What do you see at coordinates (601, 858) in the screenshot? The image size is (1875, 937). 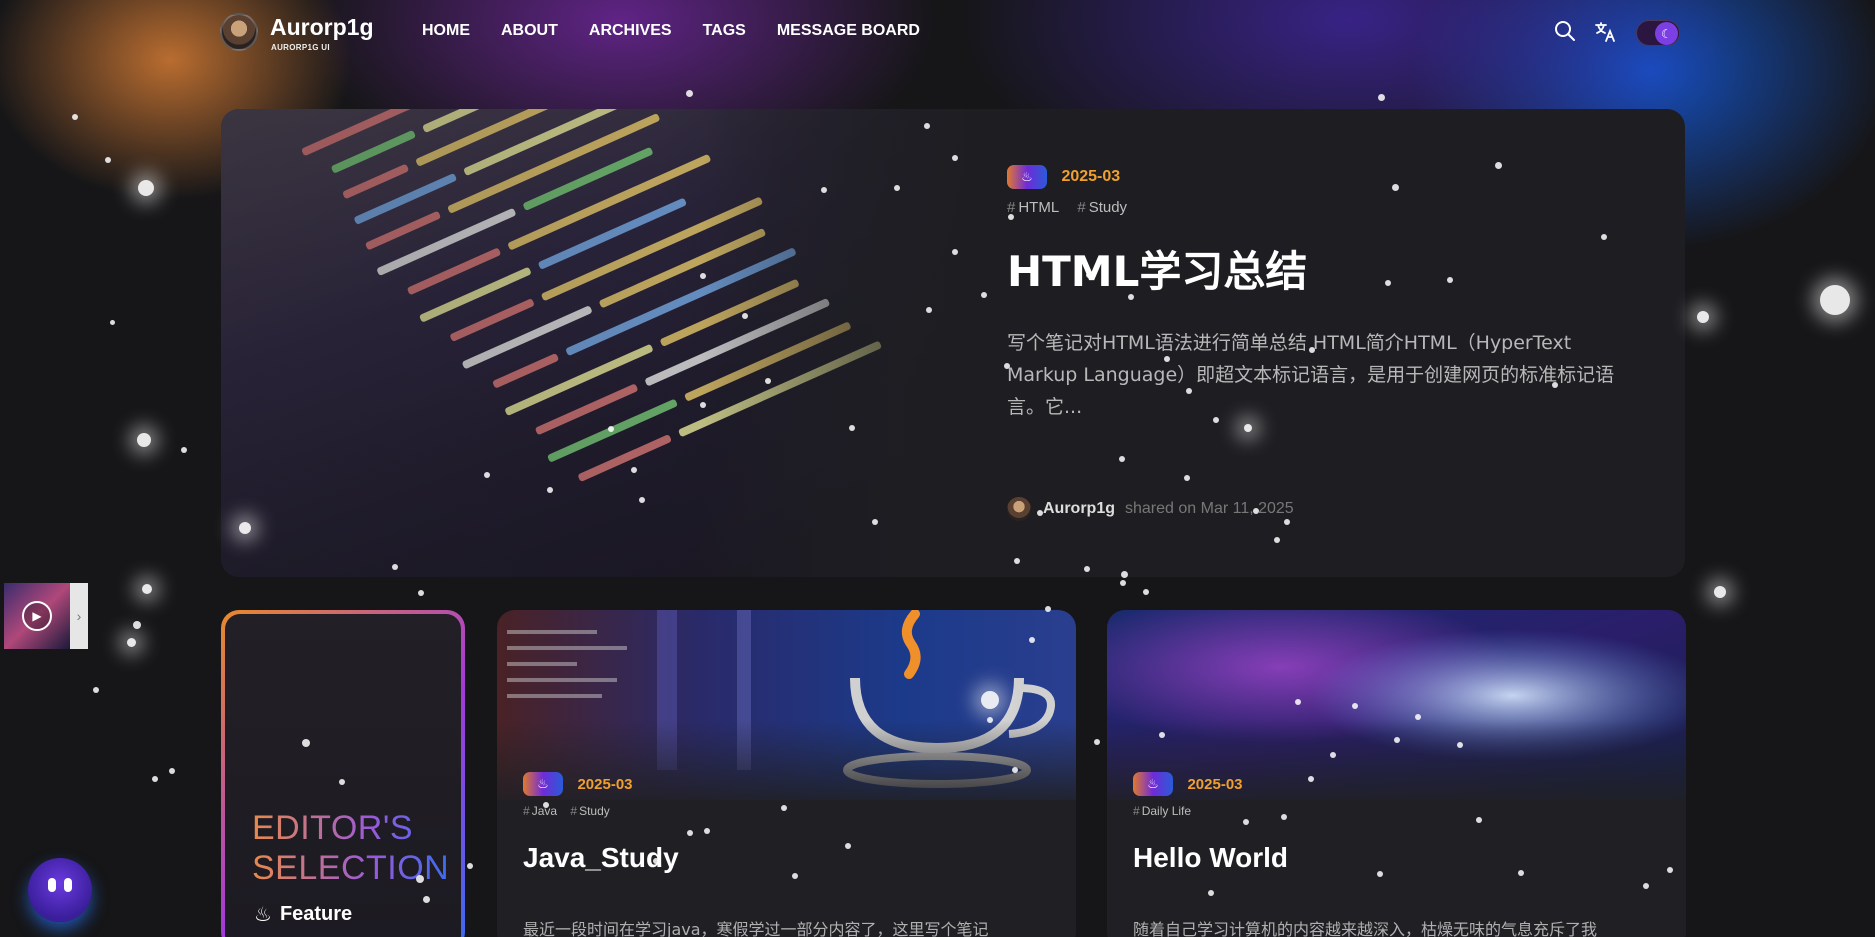 I see `post-card-title: Java_Study` at bounding box center [601, 858].